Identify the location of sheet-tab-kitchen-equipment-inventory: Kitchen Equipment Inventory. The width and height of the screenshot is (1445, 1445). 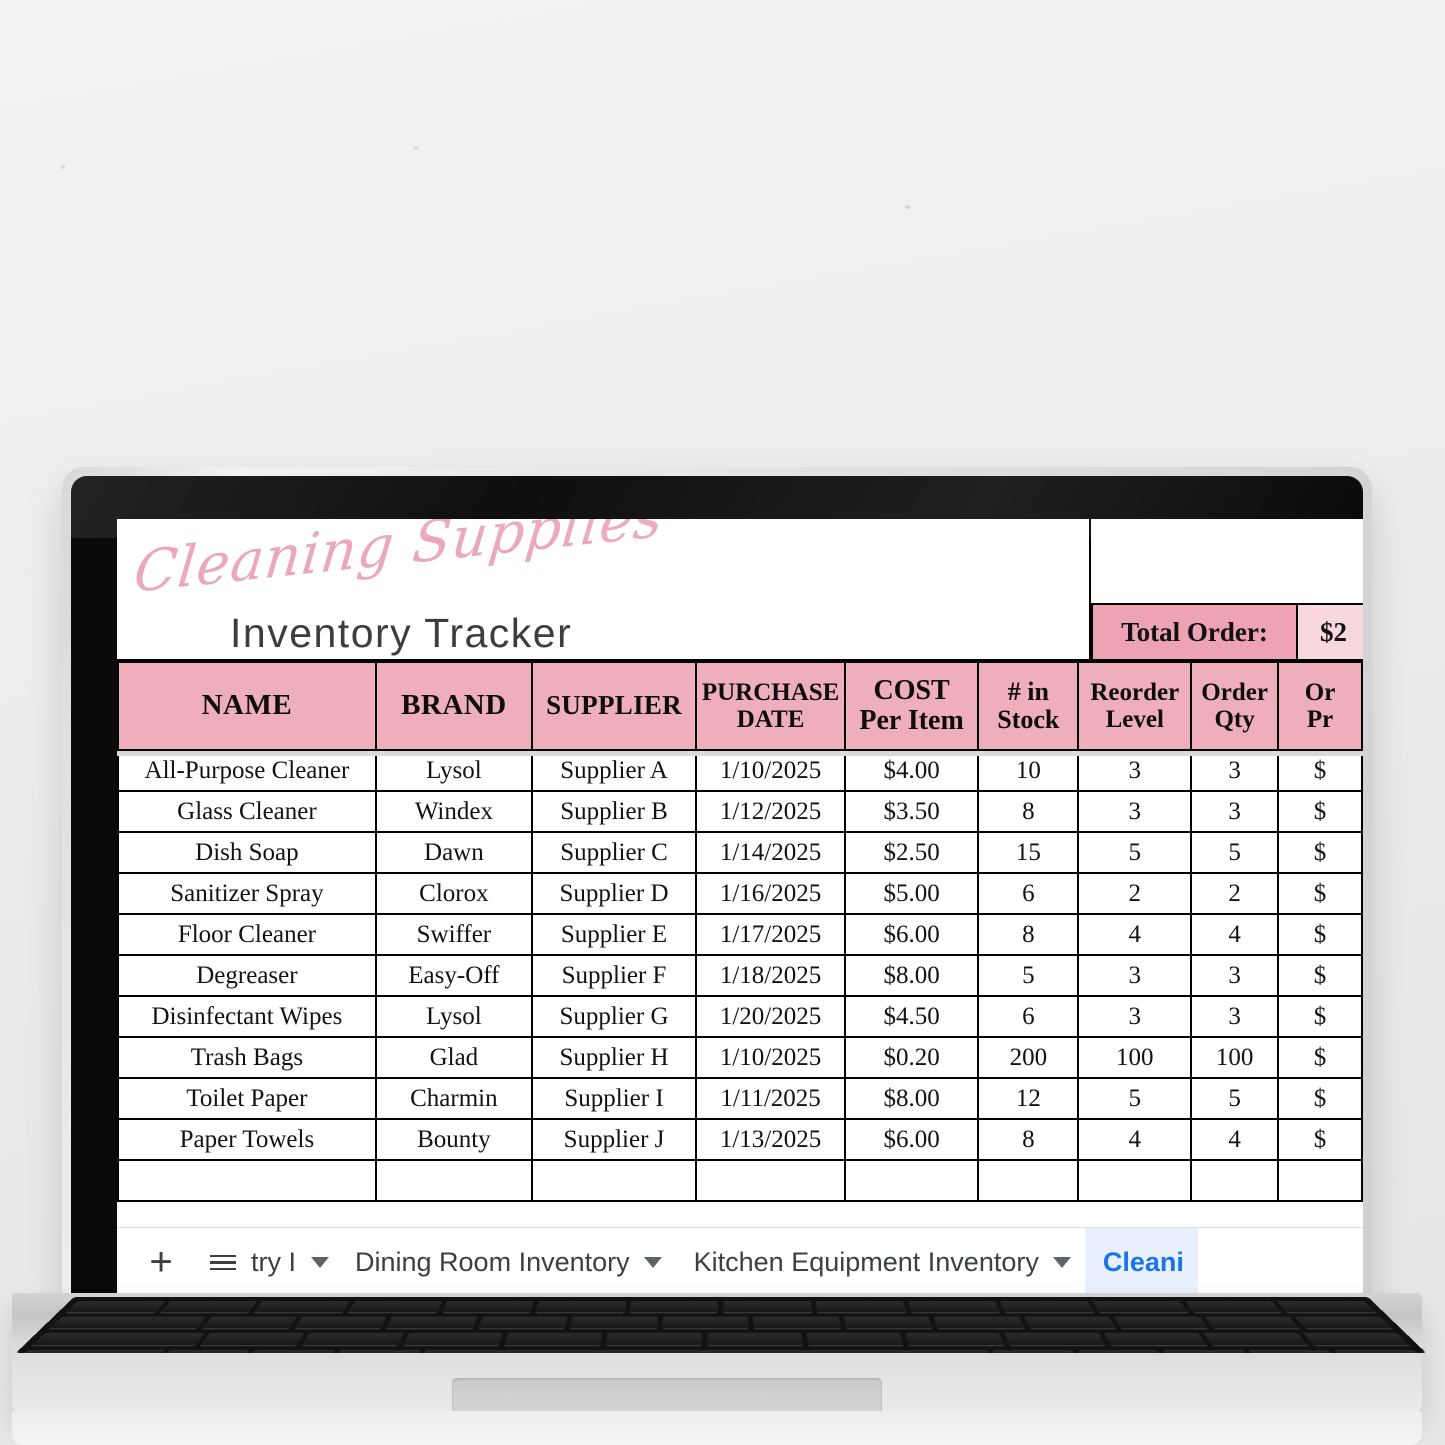
(880, 1262).